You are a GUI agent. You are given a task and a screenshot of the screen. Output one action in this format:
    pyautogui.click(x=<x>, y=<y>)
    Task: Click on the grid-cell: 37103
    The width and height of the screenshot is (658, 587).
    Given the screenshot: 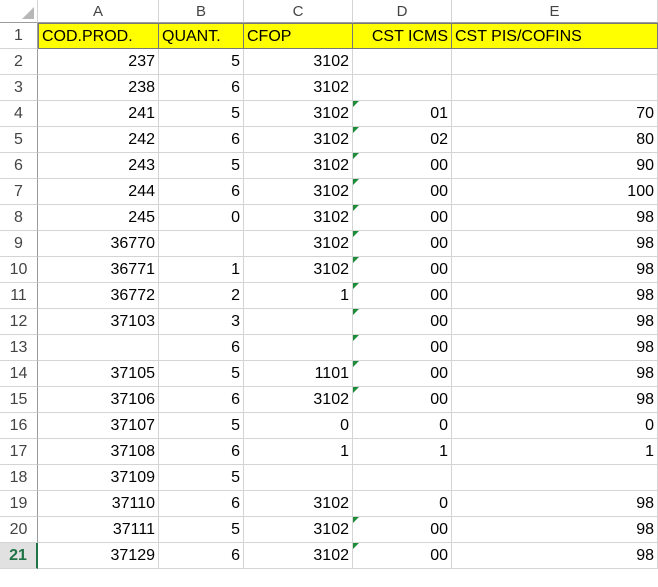 What is the action you would take?
    pyautogui.click(x=98, y=322)
    